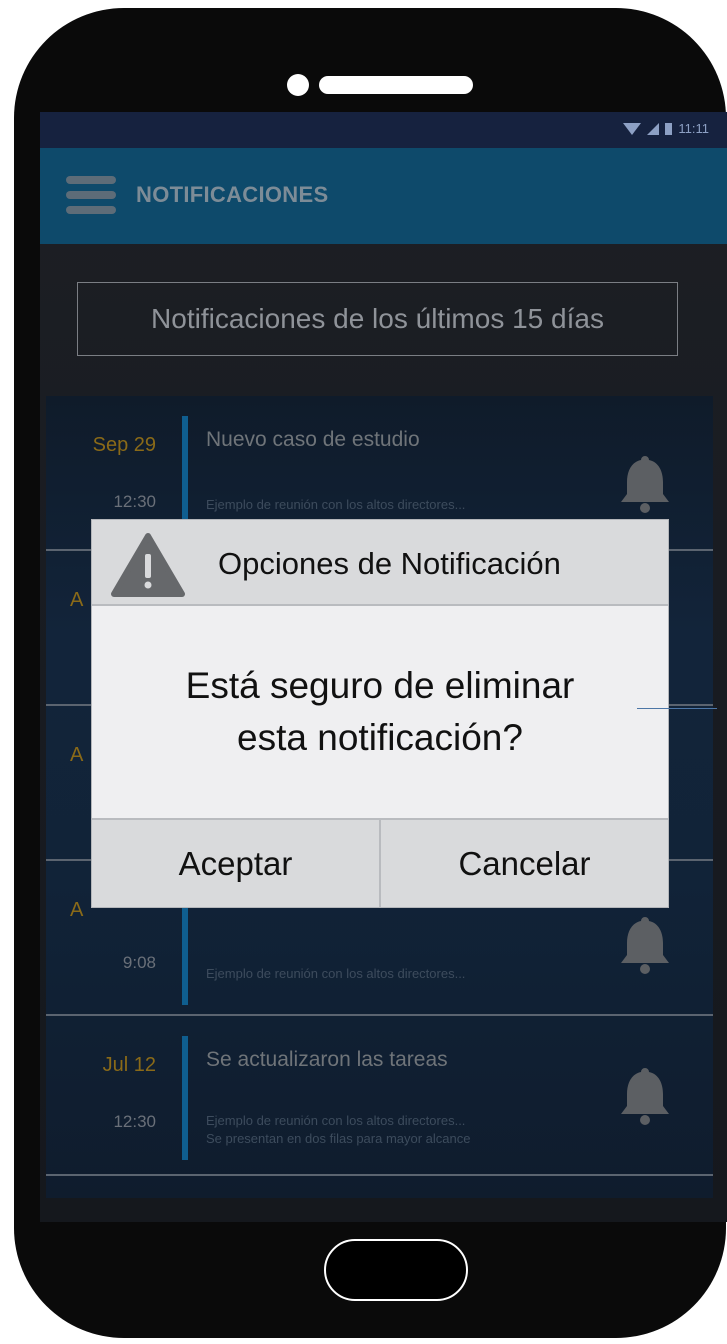 The height and width of the screenshot is (1344, 727). Describe the element at coordinates (129, 1065) in the screenshot. I see `notification-date: Jul 12` at that location.